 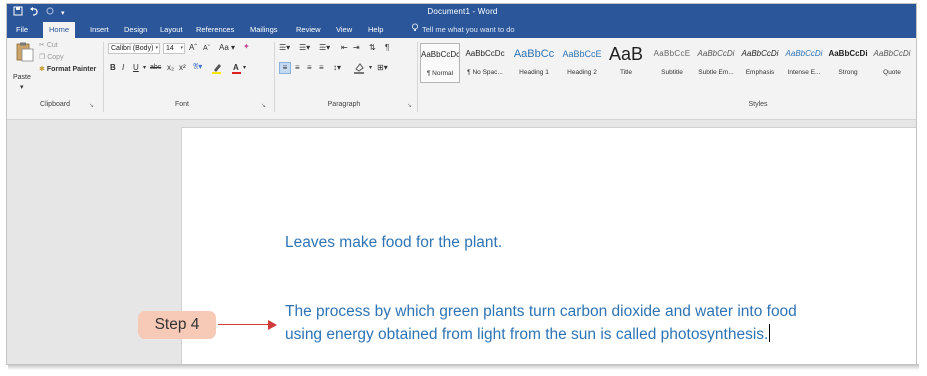 I want to click on style-name: Emphasis, so click(x=760, y=72).